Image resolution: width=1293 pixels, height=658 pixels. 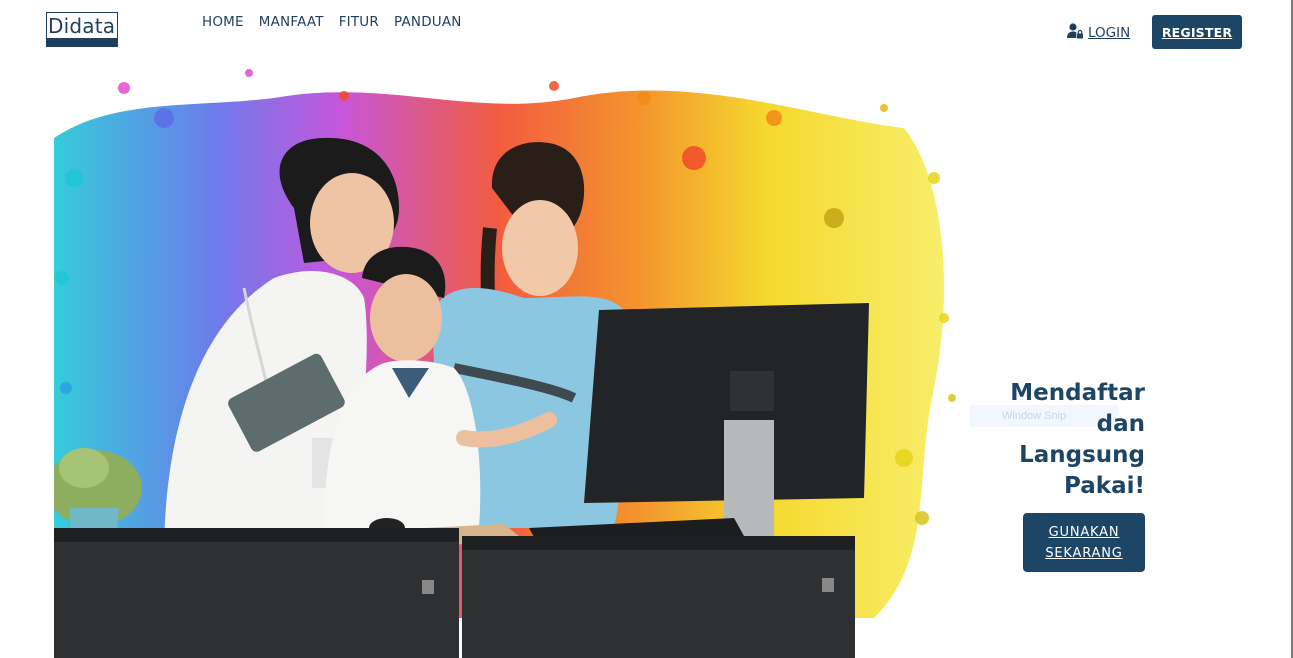 What do you see at coordinates (82, 42) in the screenshot?
I see `logo-underline` at bounding box center [82, 42].